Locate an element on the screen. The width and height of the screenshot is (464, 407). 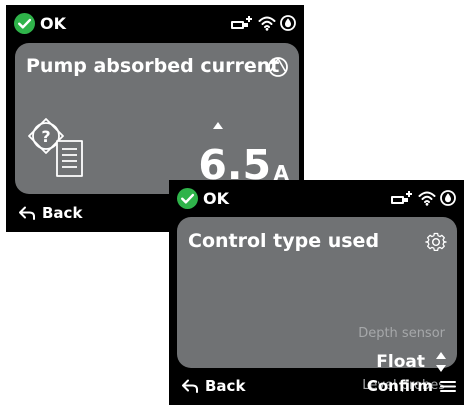
confirm-button: Confirm is located at coordinates (411, 386).